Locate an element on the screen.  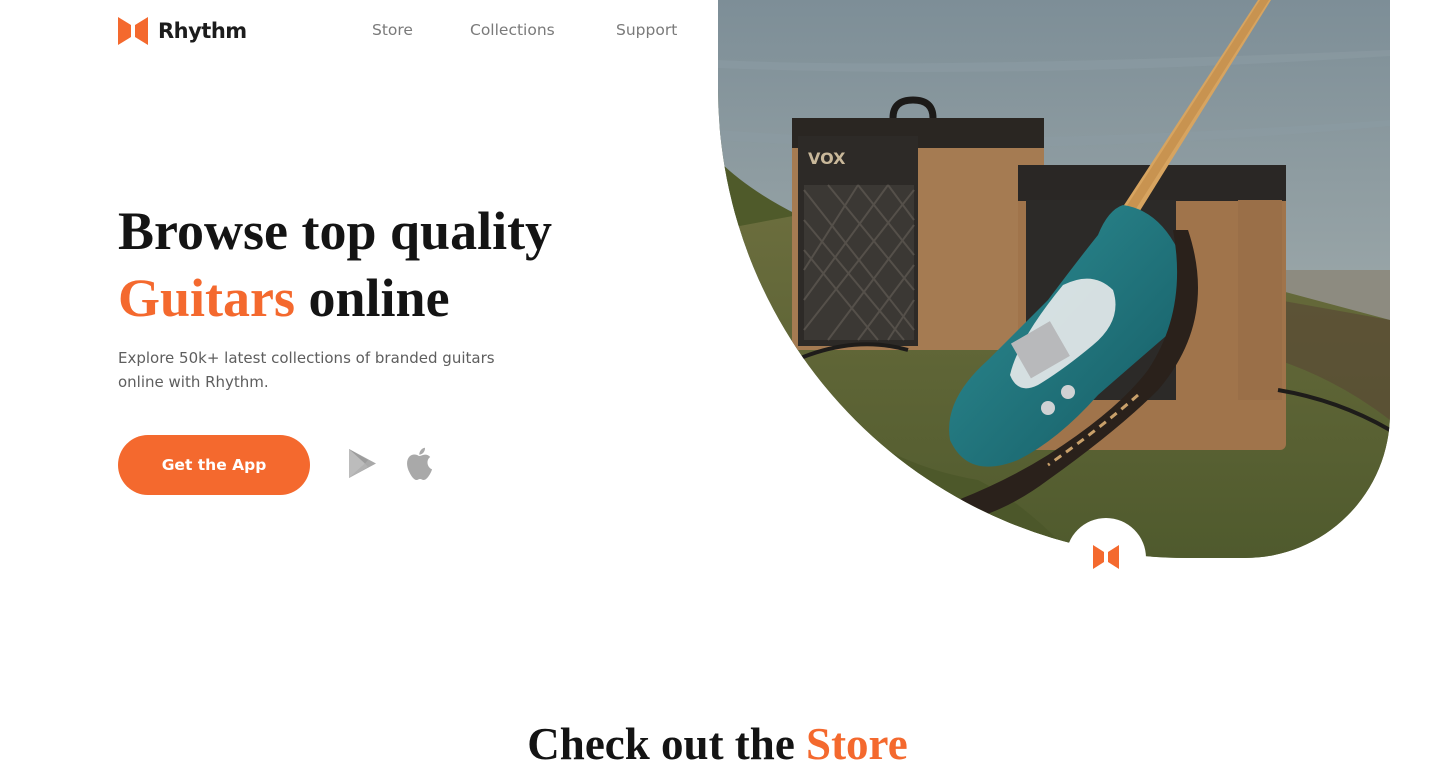
brand-logo: Rhythm is located at coordinates (182, 31).